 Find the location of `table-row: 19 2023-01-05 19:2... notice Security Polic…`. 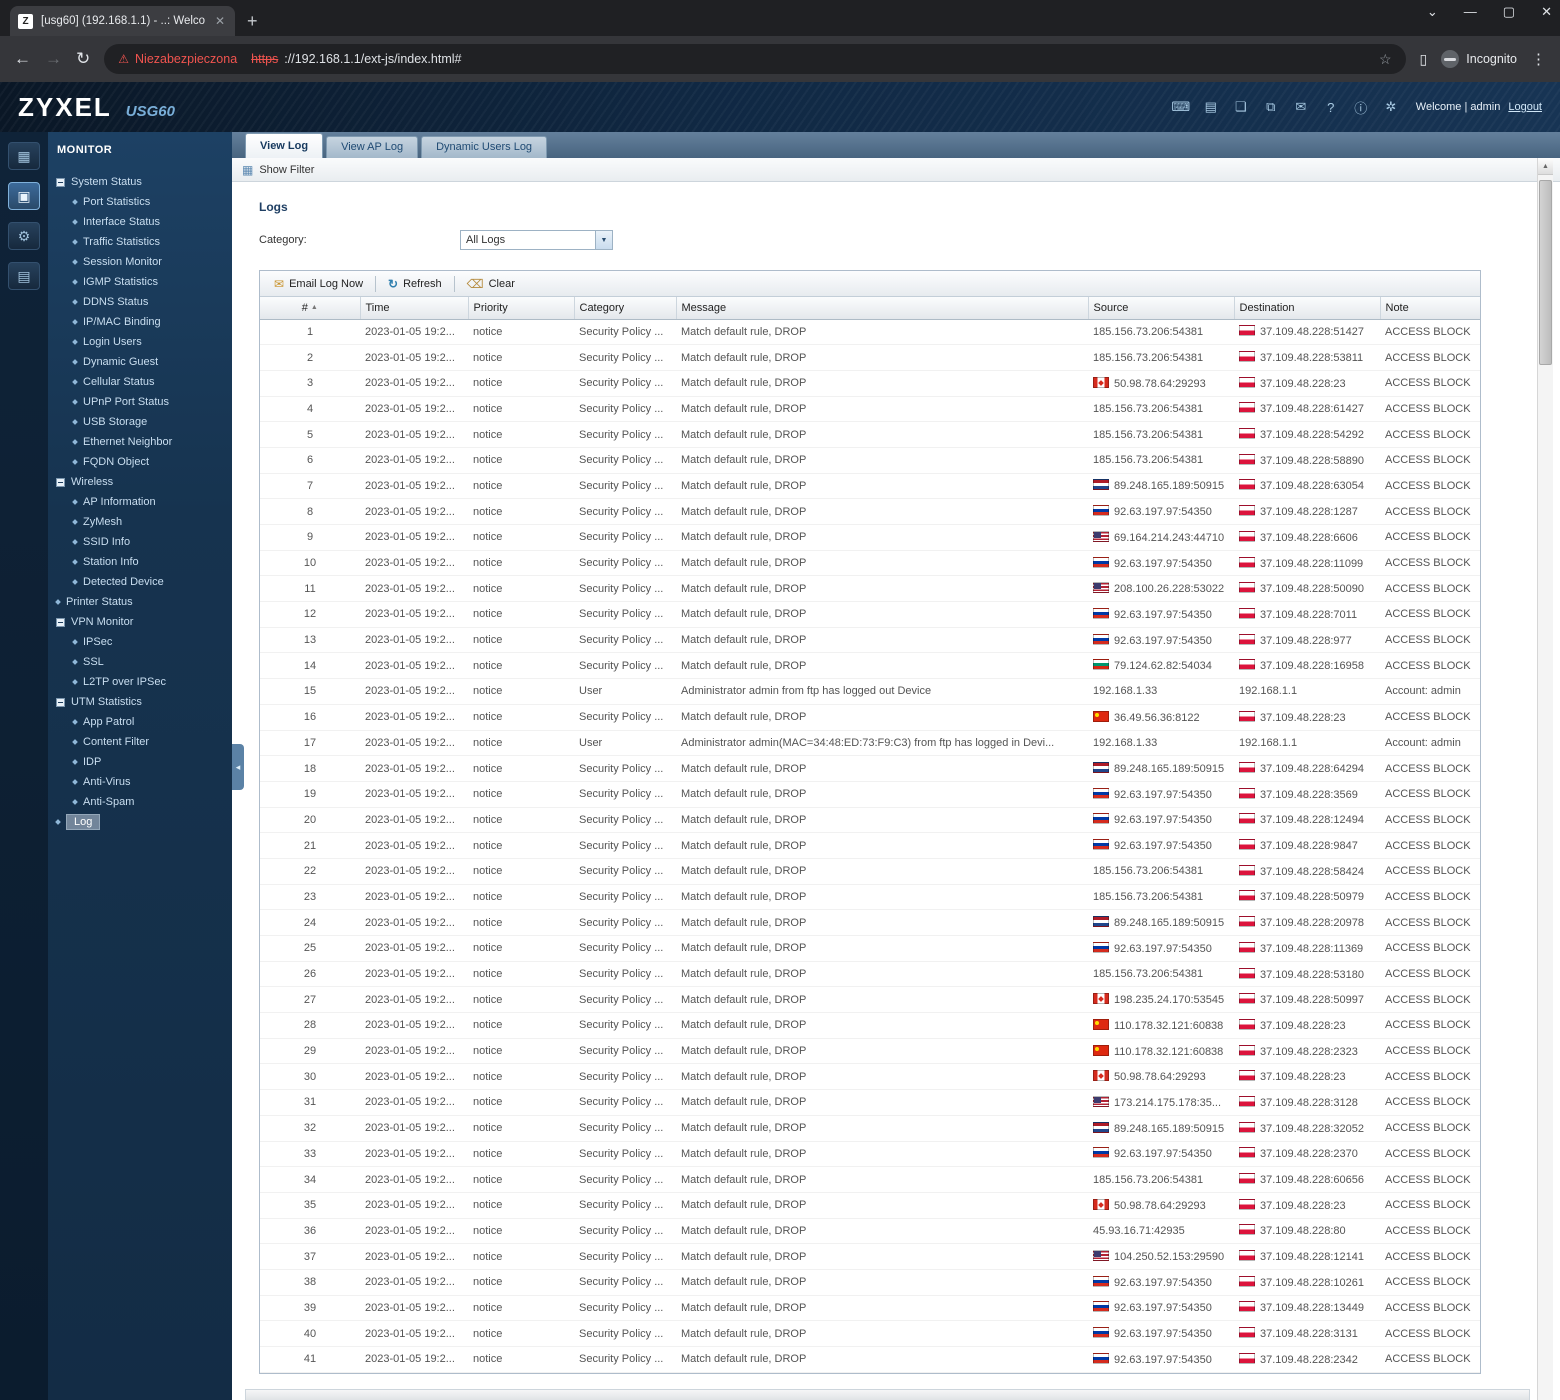

table-row: 19 2023-01-05 19:2... notice Security Polic… is located at coordinates (870, 794).